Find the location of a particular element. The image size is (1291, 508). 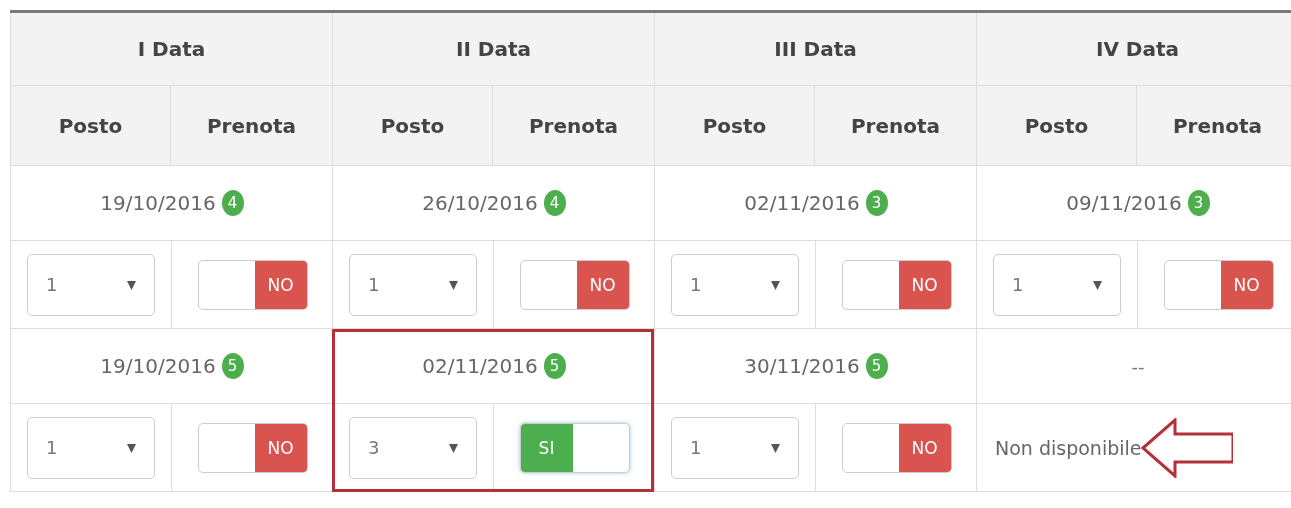

seat-select: 3 is located at coordinates (413, 447).